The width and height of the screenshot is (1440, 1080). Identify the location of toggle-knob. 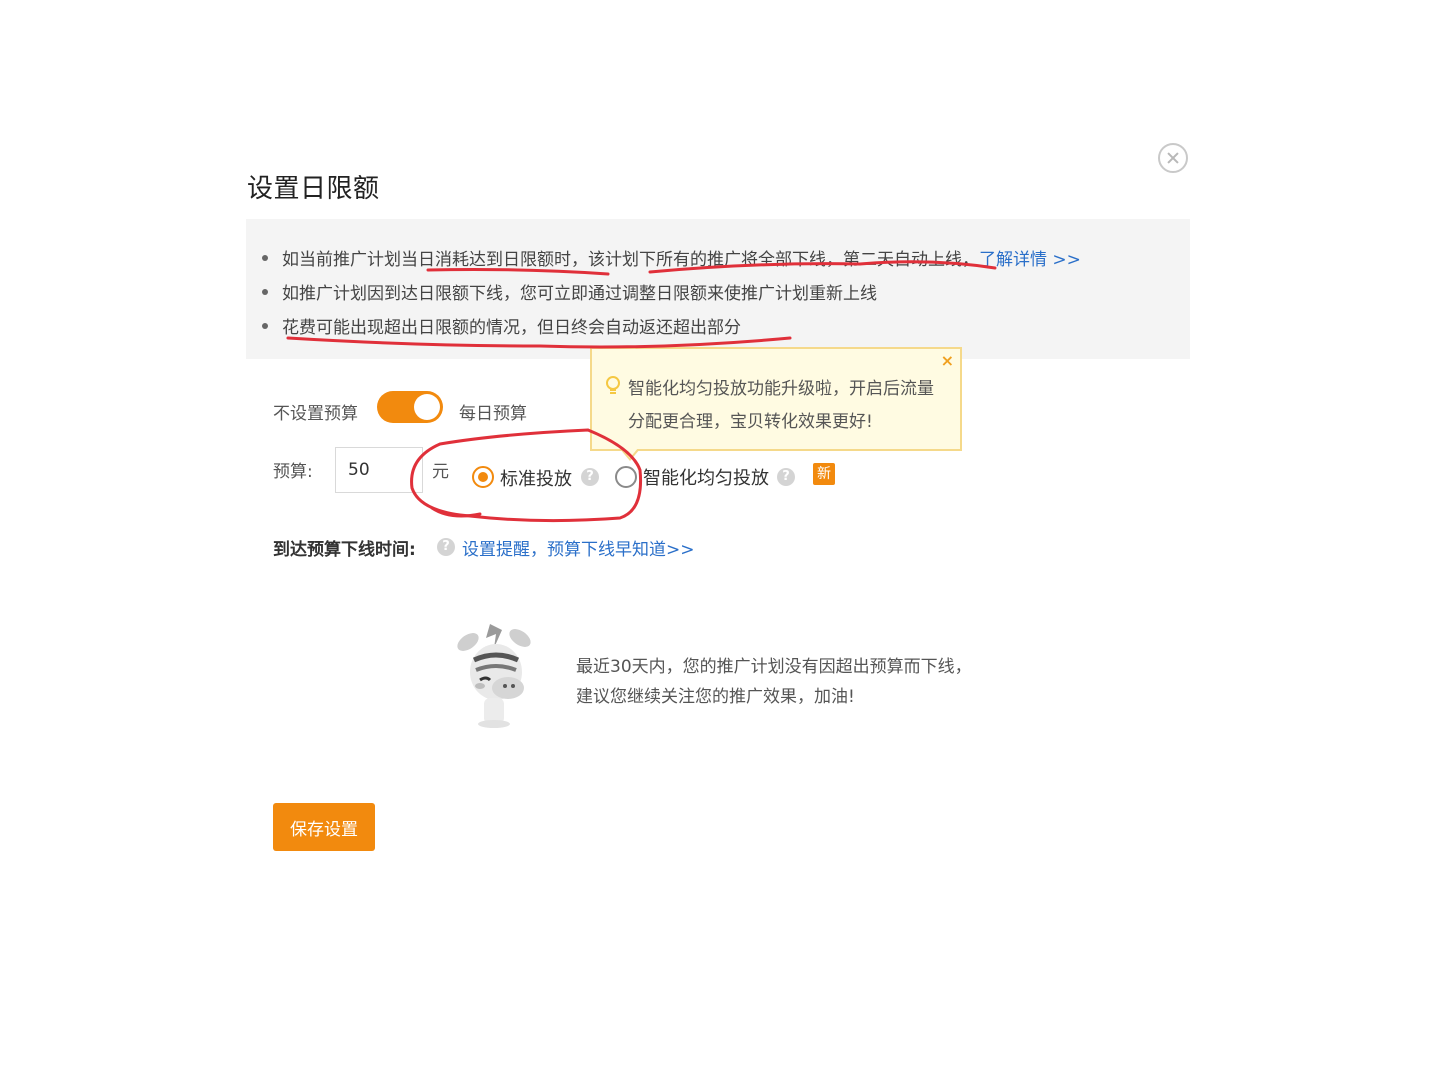
(427, 407).